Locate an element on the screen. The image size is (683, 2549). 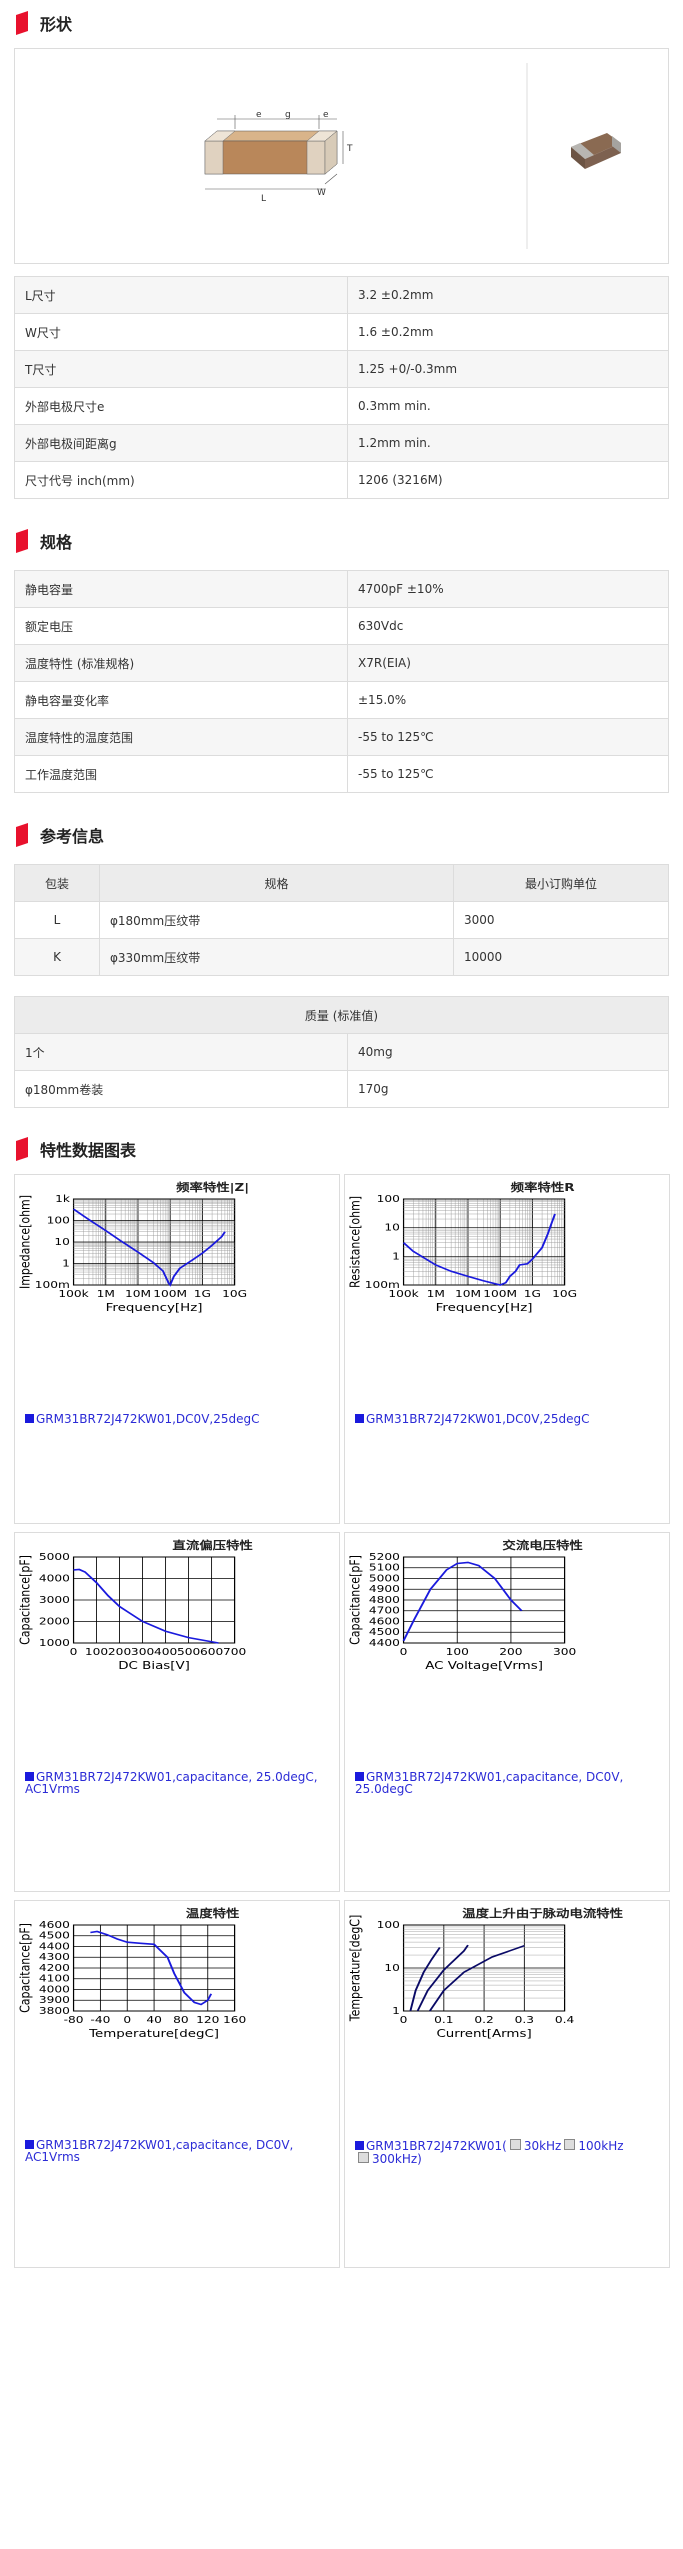
table-row: 工作温度范围 -55 to 125℃ is located at coordinates (341, 774).